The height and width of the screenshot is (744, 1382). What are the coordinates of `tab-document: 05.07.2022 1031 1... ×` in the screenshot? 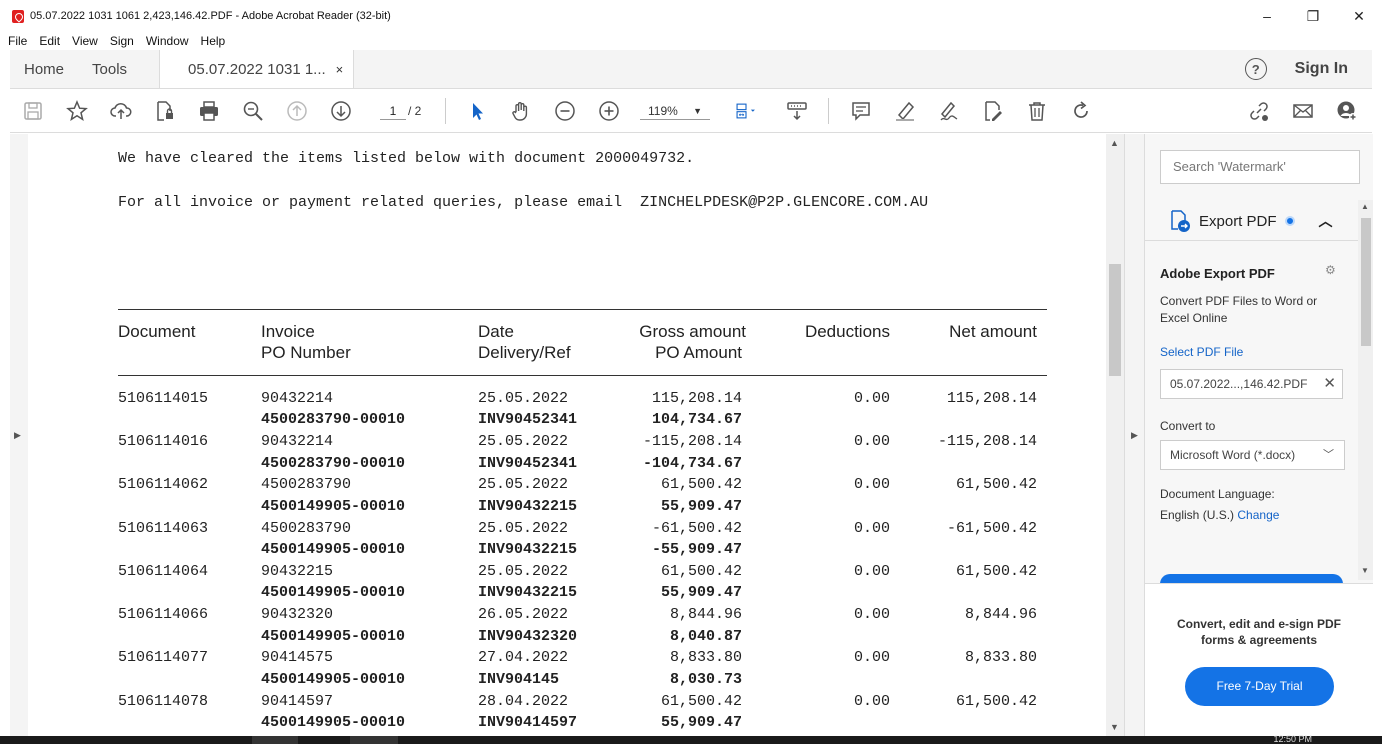 It's located at (257, 69).